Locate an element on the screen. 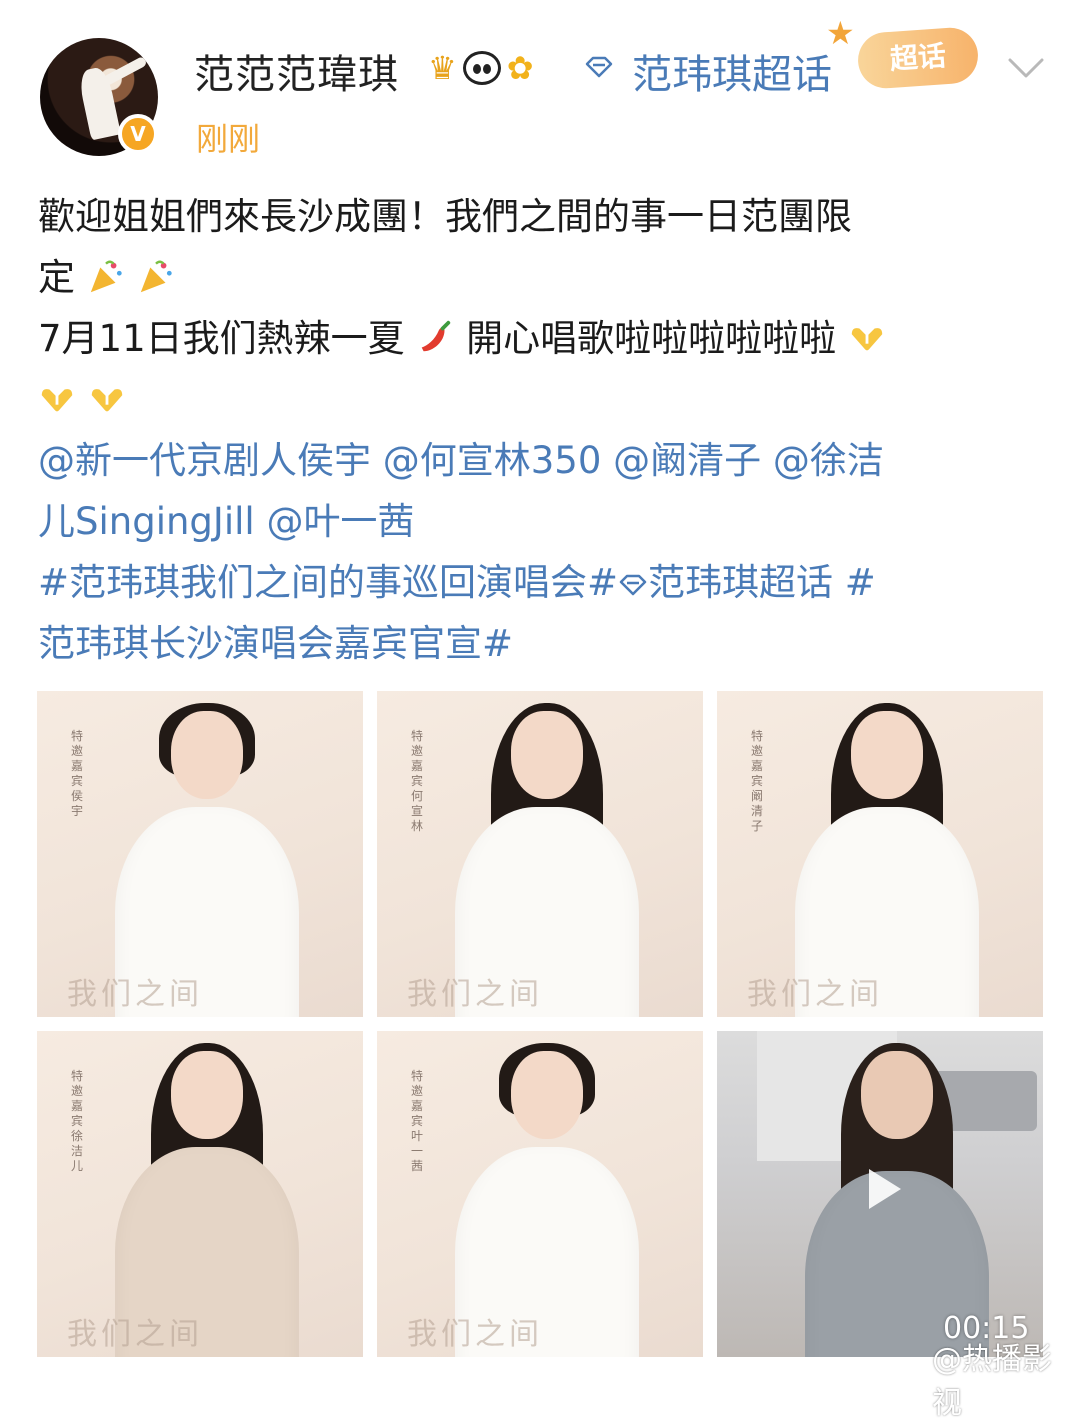 The image size is (1080, 1422). post-header: V 范范范瑋琪 ♛ ✿ 范玮琪超话 ★ 超话 刚刚 is located at coordinates (540, 85).